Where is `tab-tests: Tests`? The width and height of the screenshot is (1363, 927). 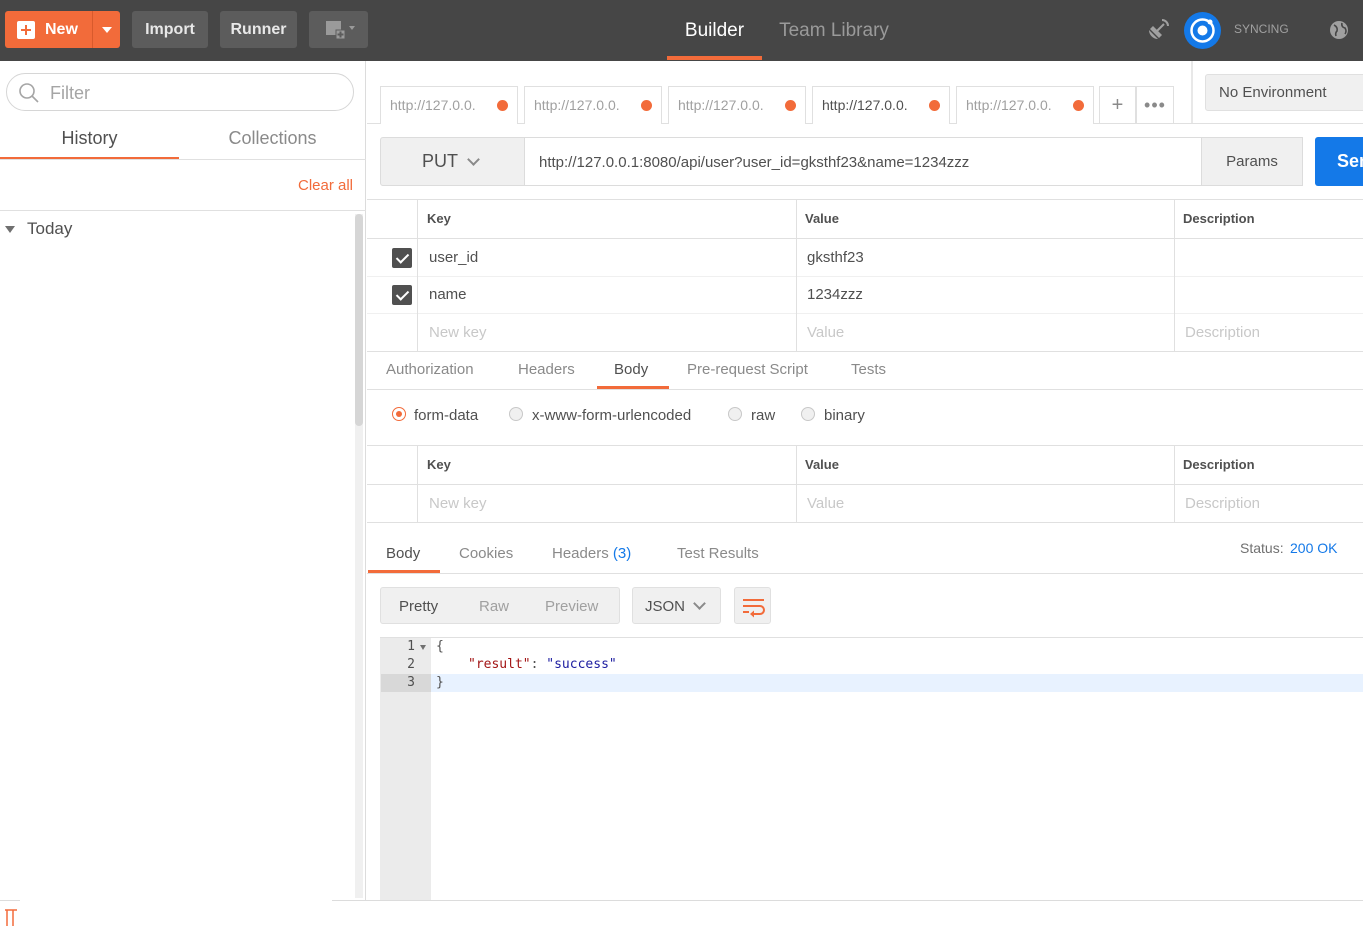 tab-tests: Tests is located at coordinates (868, 369).